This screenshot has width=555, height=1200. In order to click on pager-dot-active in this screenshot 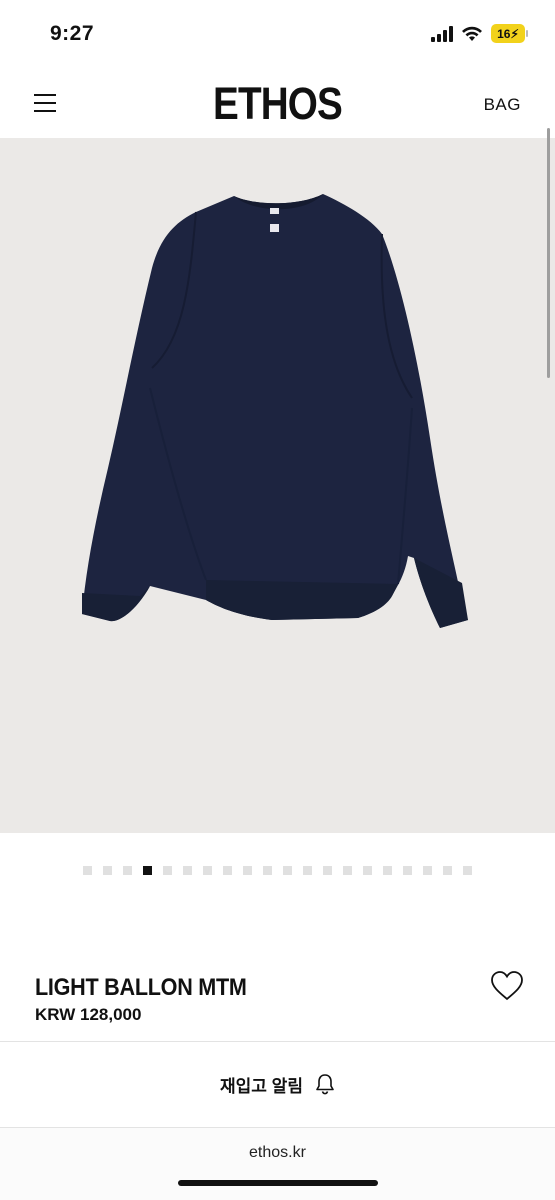, I will do `click(147, 870)`.